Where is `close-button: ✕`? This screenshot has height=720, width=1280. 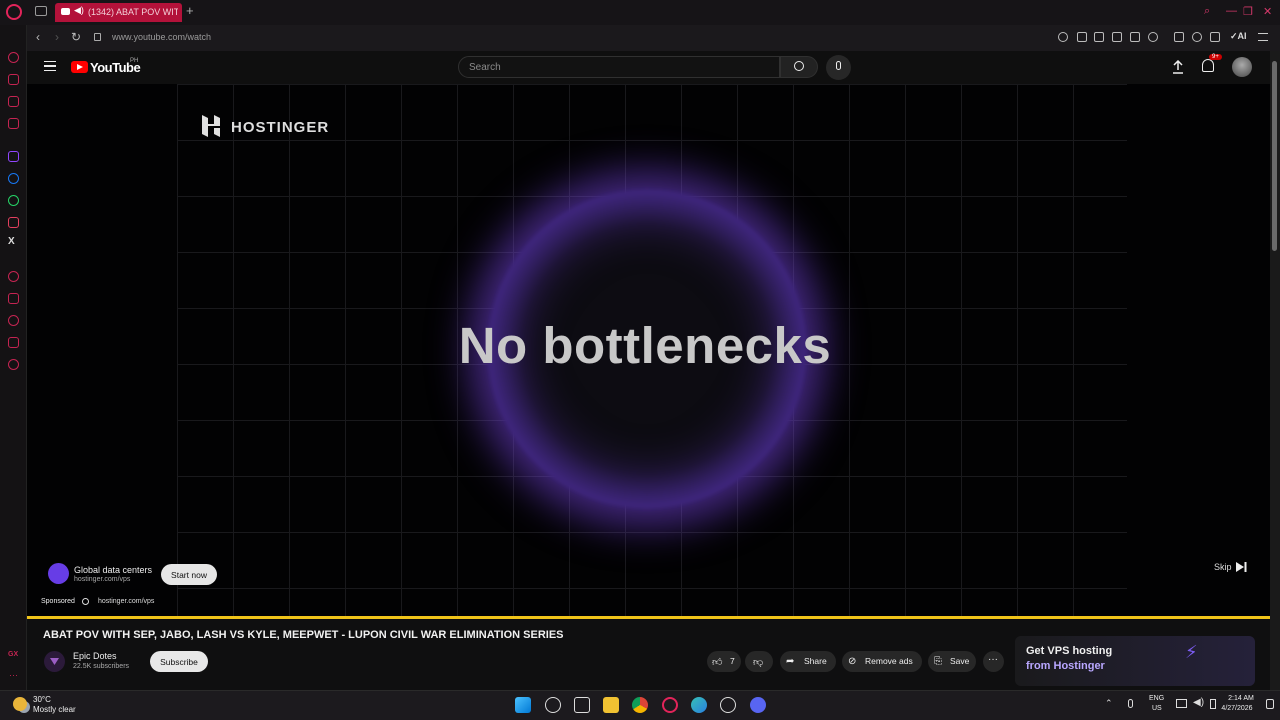 close-button: ✕ is located at coordinates (1267, 11).